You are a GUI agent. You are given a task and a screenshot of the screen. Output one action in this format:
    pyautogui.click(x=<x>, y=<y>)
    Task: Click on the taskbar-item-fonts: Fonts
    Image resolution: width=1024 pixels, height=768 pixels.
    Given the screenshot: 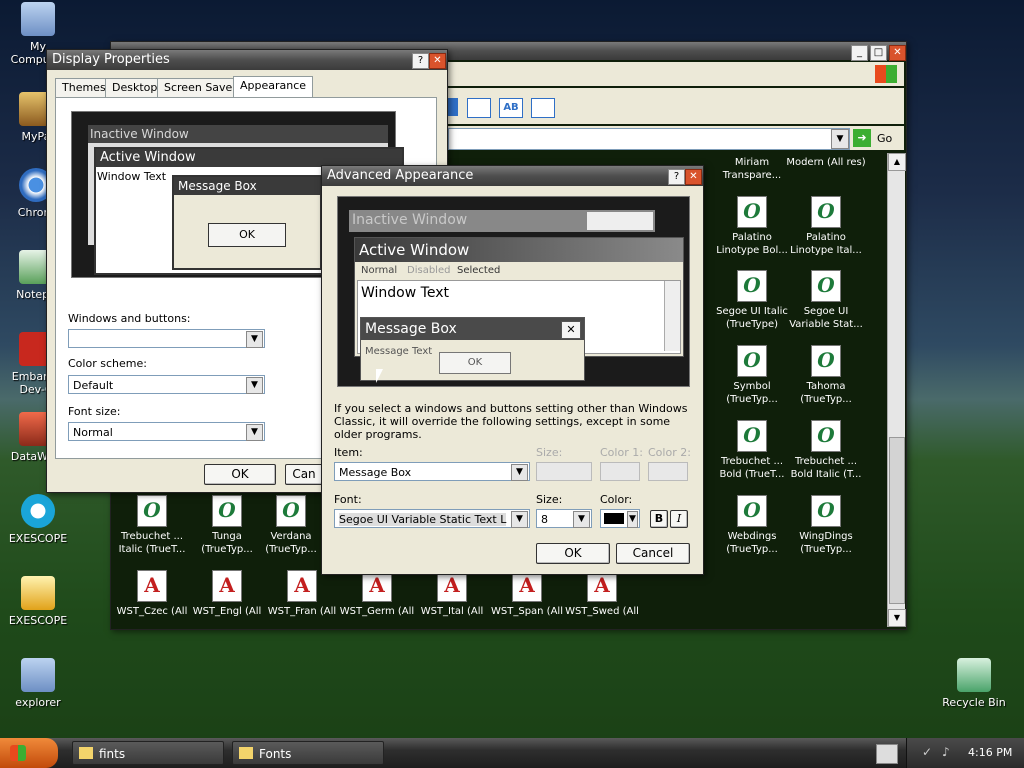 What is the action you would take?
    pyautogui.click(x=308, y=753)
    